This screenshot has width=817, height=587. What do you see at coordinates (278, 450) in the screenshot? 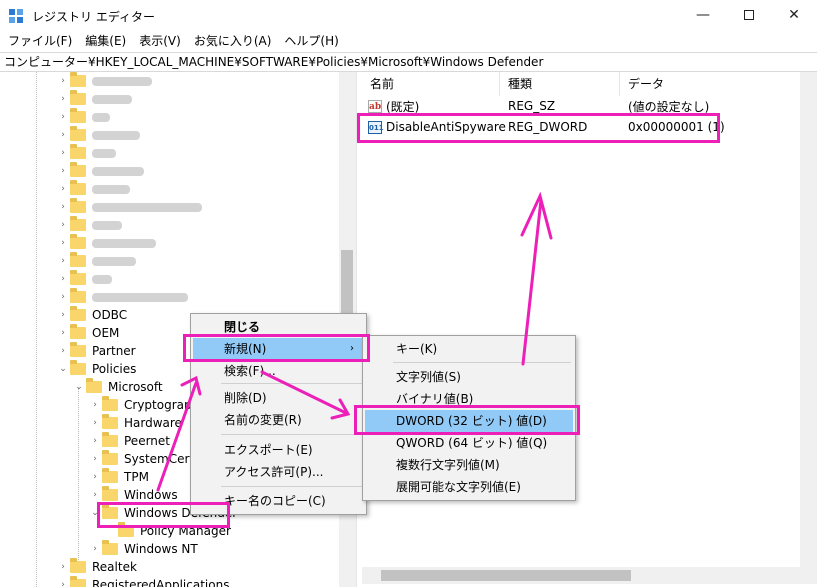
I see `menu-item-export: エクスポート(E)` at bounding box center [278, 450].